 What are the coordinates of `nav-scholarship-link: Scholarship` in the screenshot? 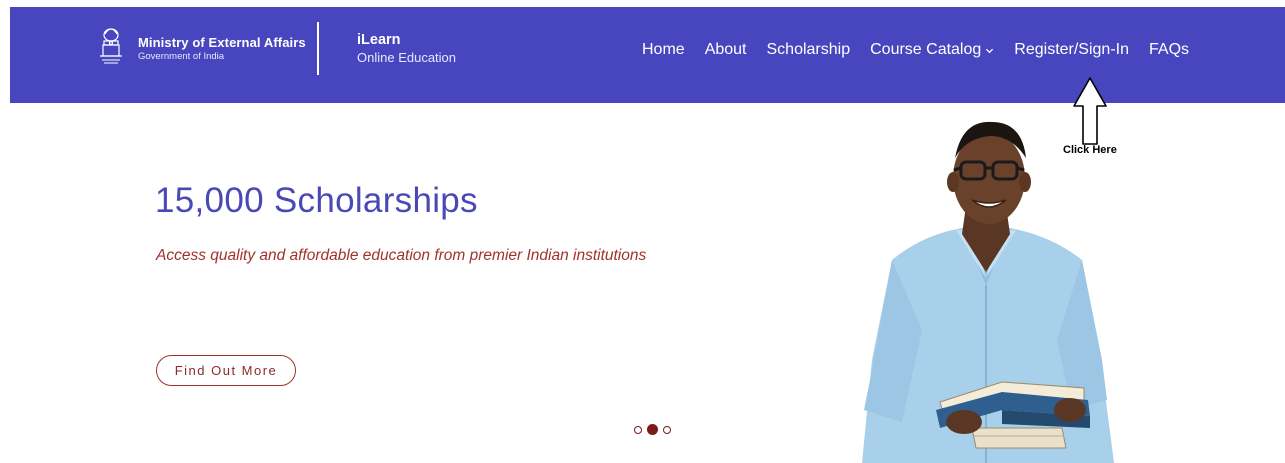 It's located at (809, 50).